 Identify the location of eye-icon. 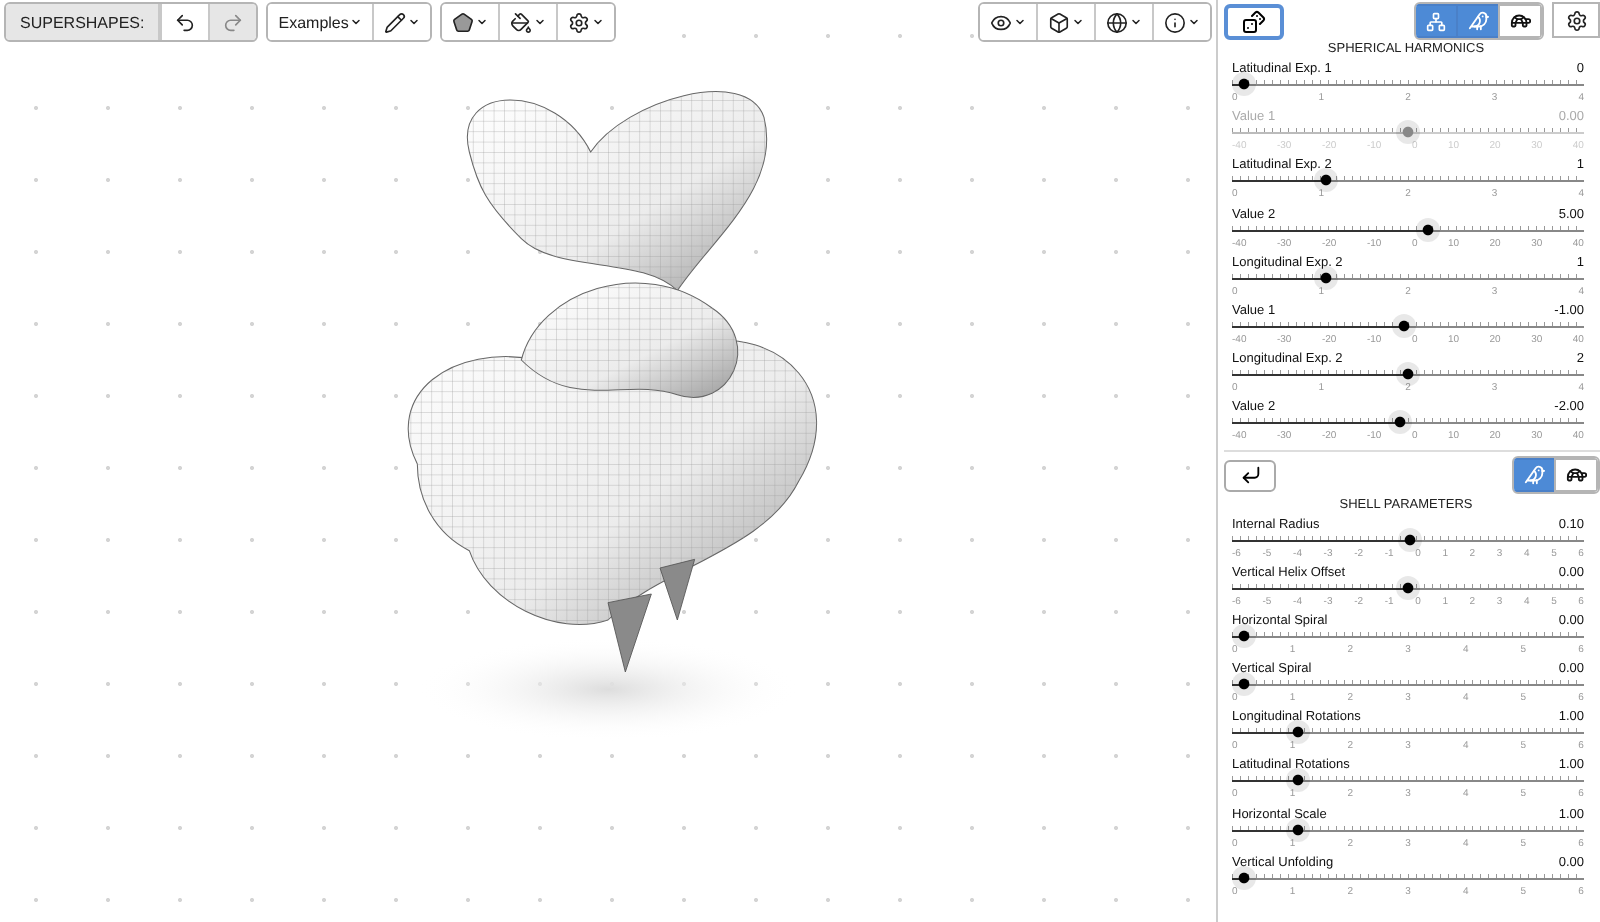
(1001, 22).